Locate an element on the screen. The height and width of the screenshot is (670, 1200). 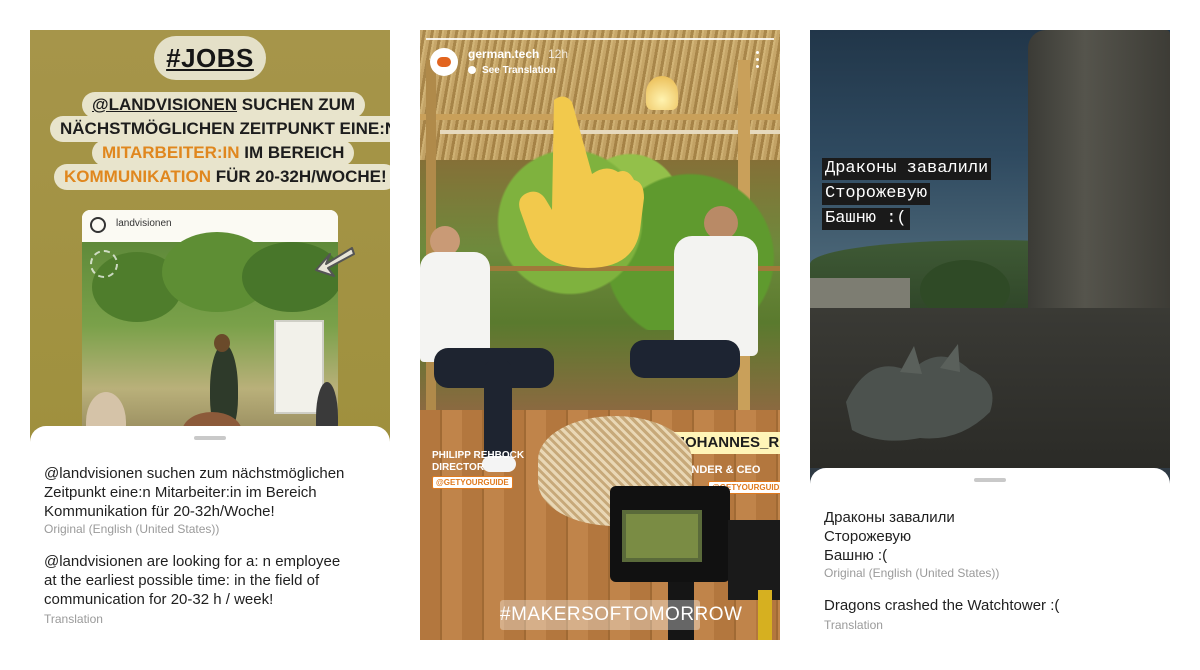
see-translation-label: See Translation is located at coordinates (519, 70).